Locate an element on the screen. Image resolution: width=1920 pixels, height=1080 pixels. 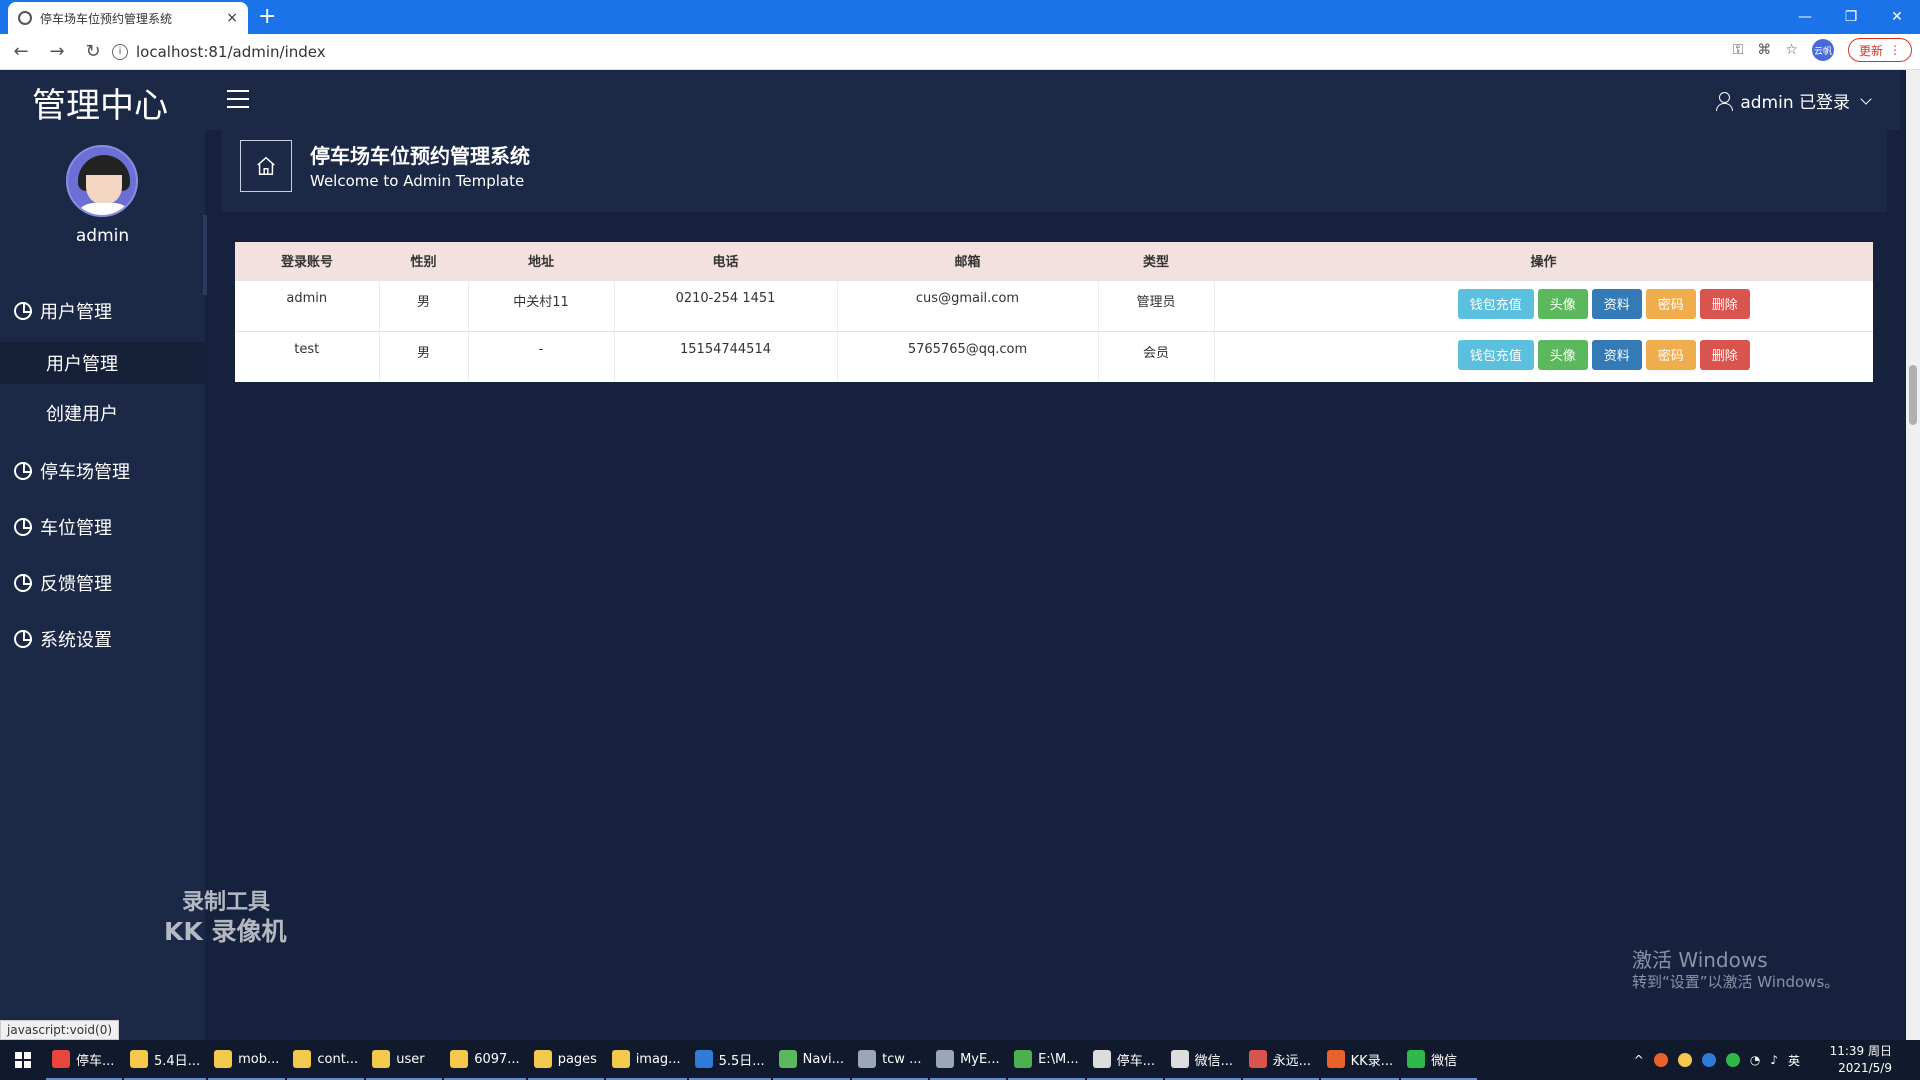
minimize-icon: — is located at coordinates (1805, 17).